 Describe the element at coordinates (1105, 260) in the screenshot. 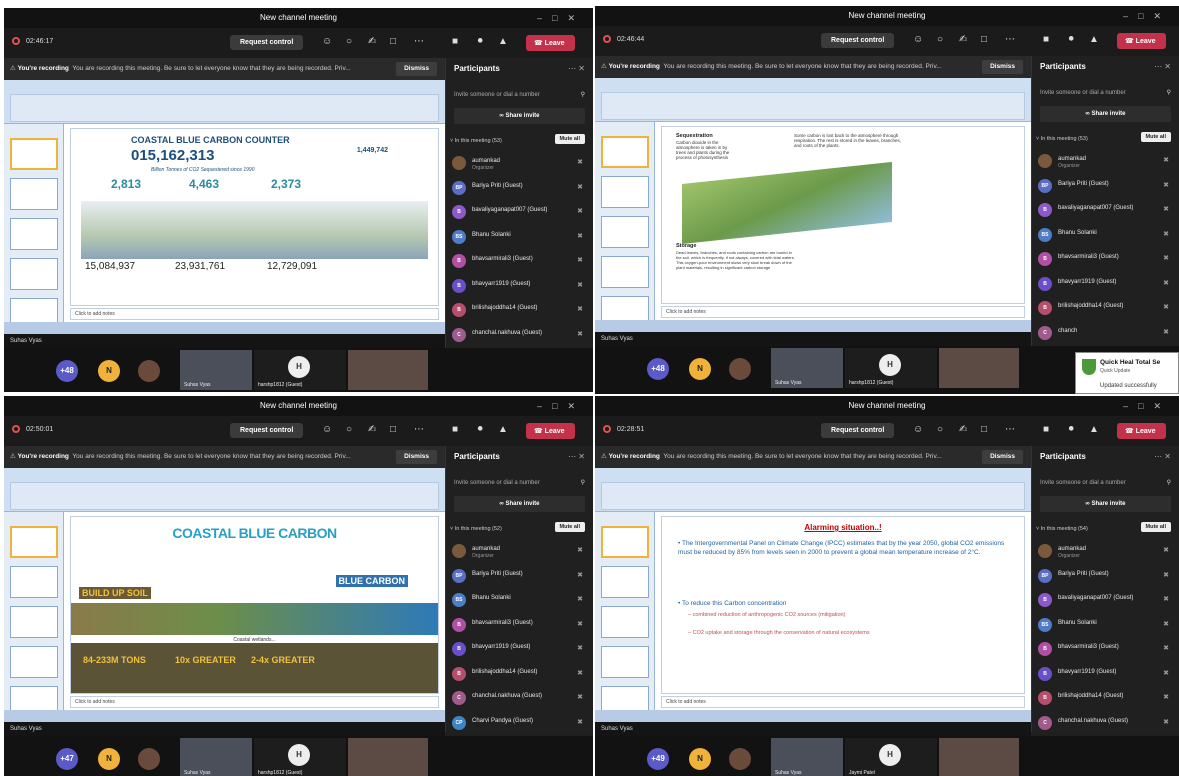

I see `participant-row: B bhavsarmirali3 (Guest) ✖` at that location.